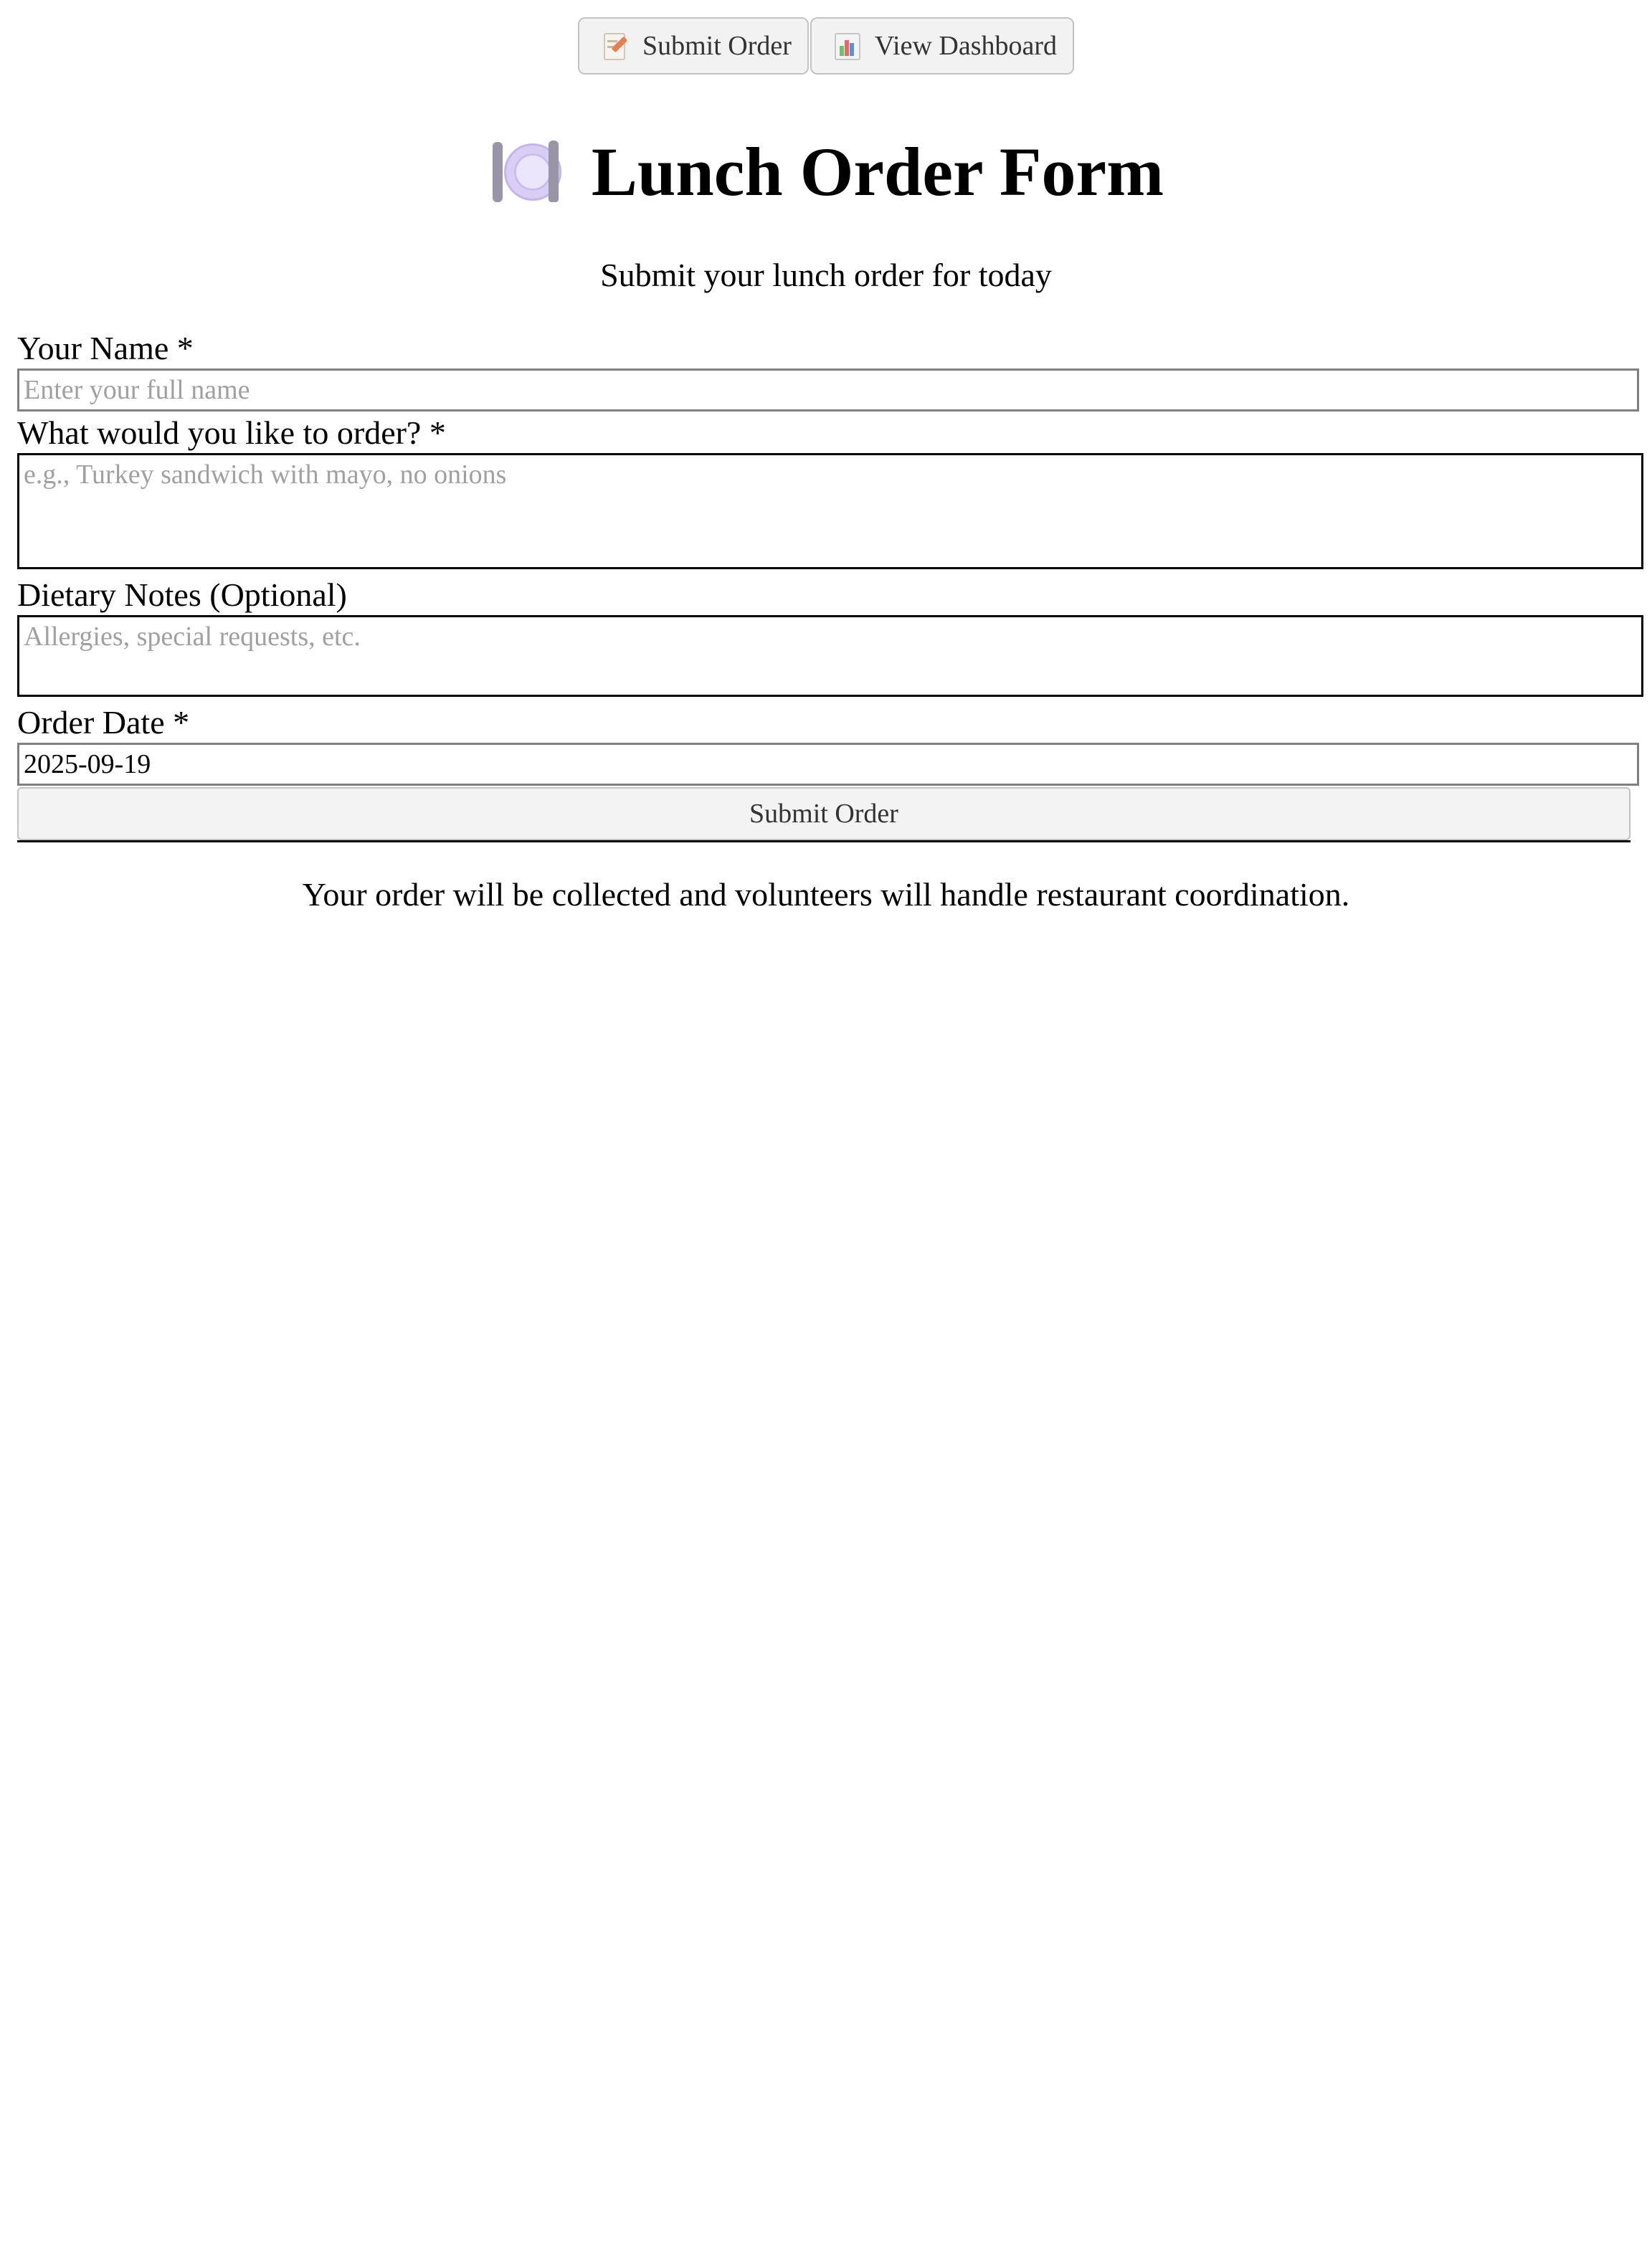  Describe the element at coordinates (828, 390) in the screenshot. I see `name-input` at that location.